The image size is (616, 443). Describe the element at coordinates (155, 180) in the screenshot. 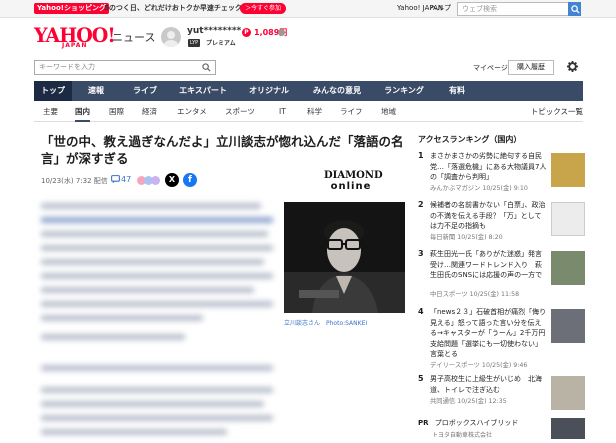

I see `reaction-icon` at that location.